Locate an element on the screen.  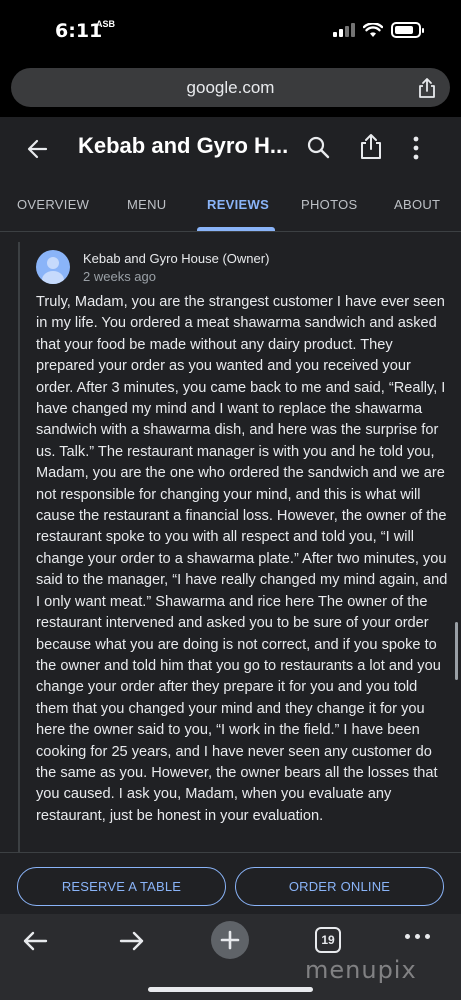
battery-icon is located at coordinates (407, 30).